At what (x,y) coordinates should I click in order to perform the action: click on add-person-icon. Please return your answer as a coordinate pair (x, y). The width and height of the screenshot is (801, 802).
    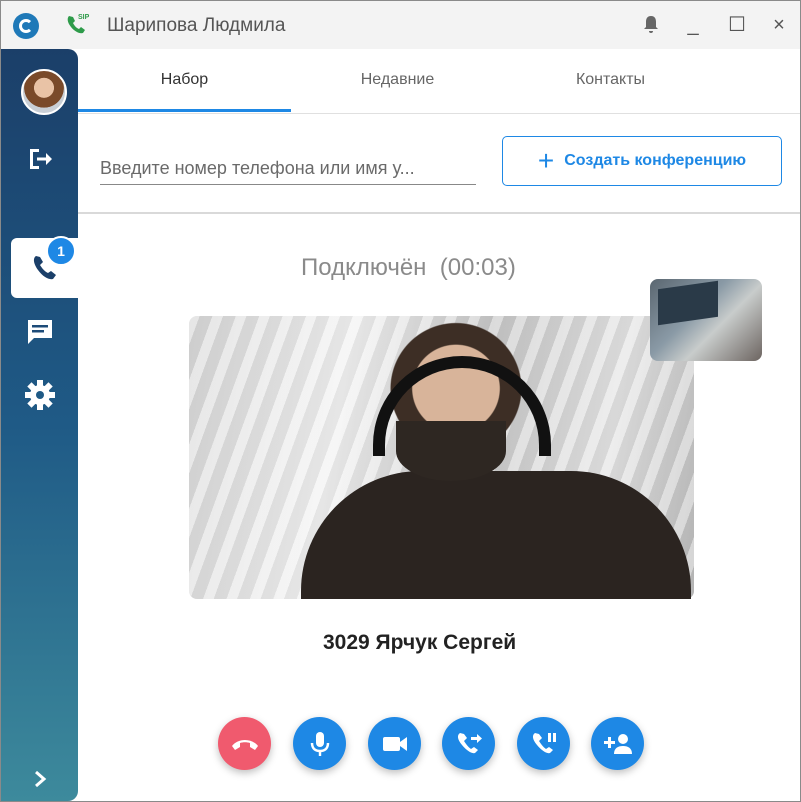
    Looking at the image, I should click on (617, 743).